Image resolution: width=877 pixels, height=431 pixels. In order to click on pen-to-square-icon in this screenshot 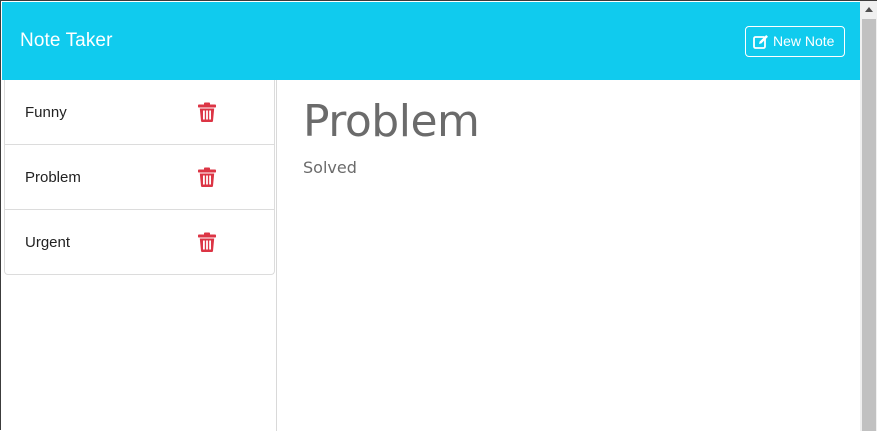, I will do `click(761, 41)`.